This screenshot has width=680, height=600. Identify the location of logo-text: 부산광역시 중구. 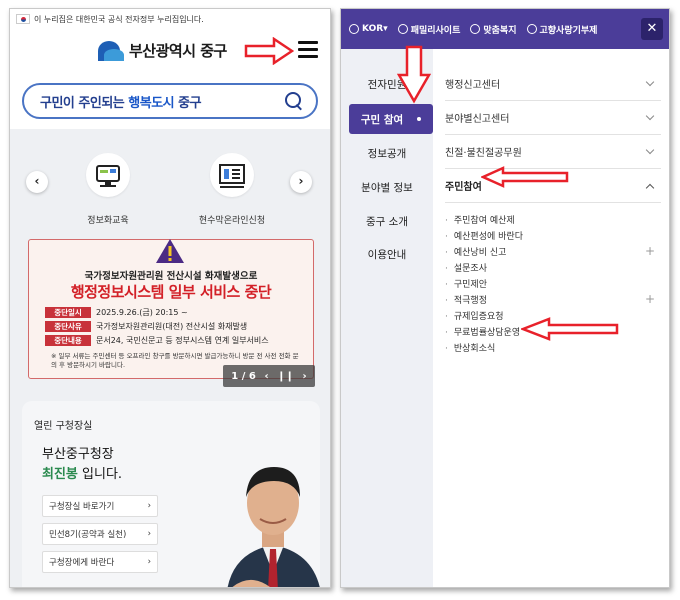
(178, 50).